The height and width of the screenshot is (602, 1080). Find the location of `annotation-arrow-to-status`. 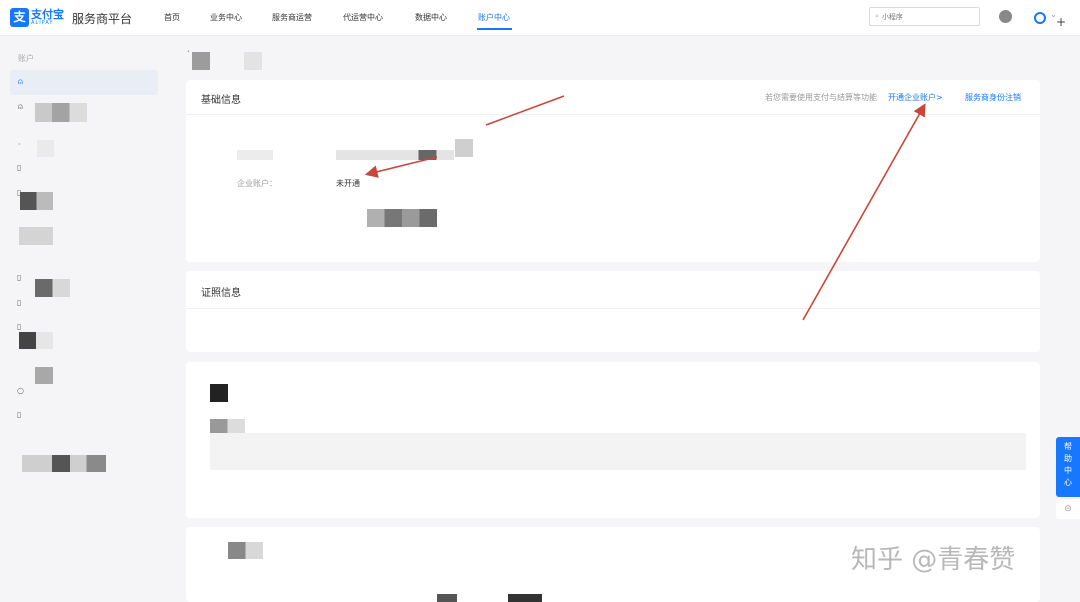

annotation-arrow-to-status is located at coordinates (401, 167).